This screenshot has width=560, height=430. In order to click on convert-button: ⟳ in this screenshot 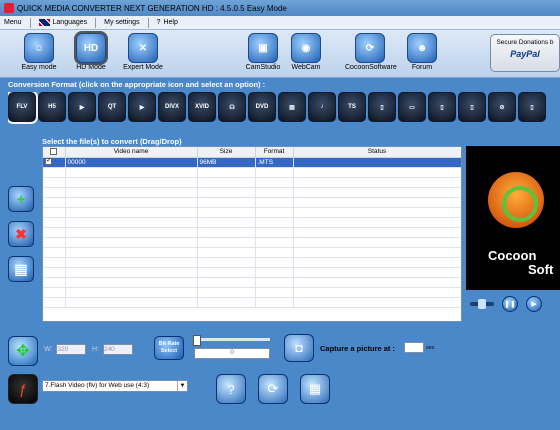, I will do `click(273, 389)`.